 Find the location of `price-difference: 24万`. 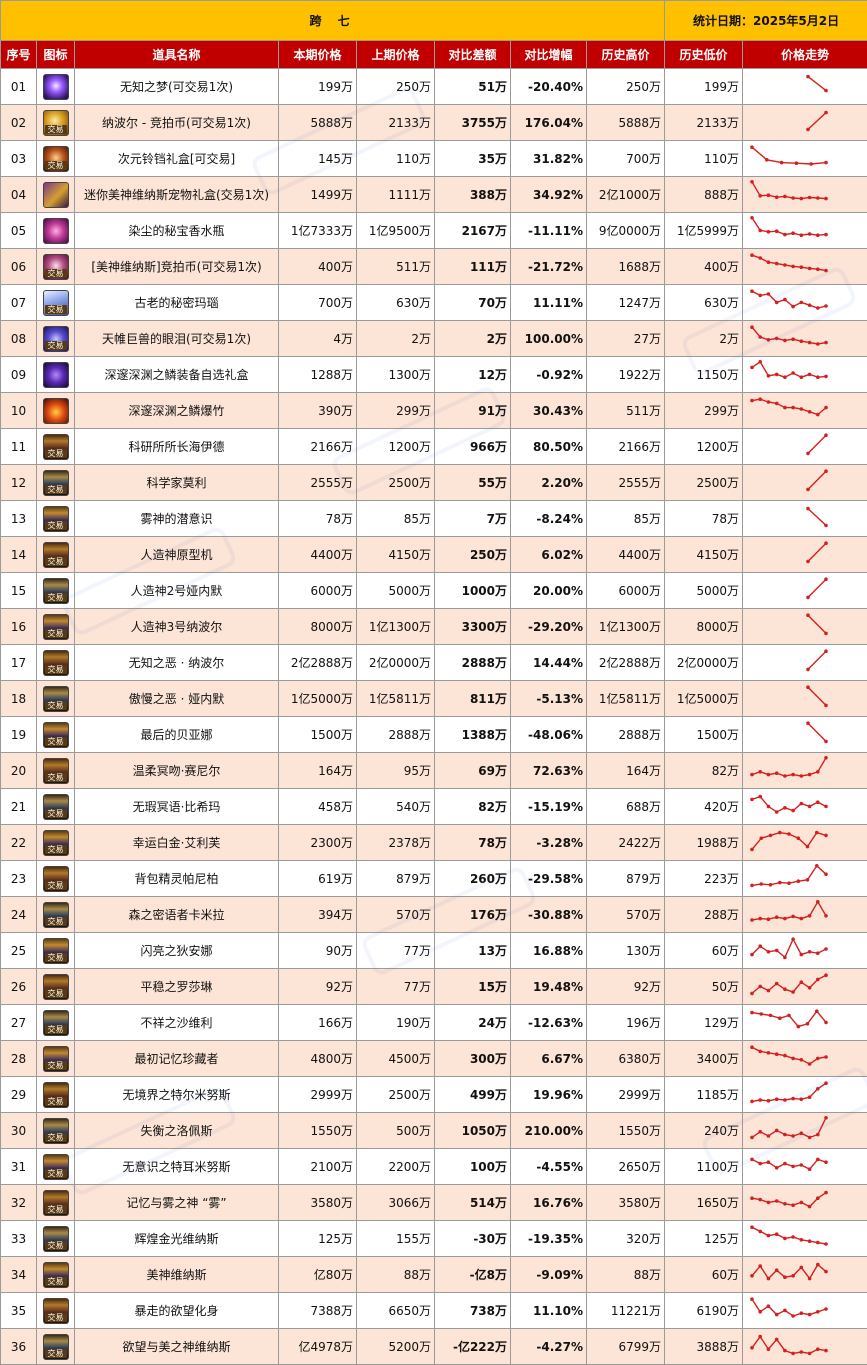

price-difference: 24万 is located at coordinates (473, 1023).